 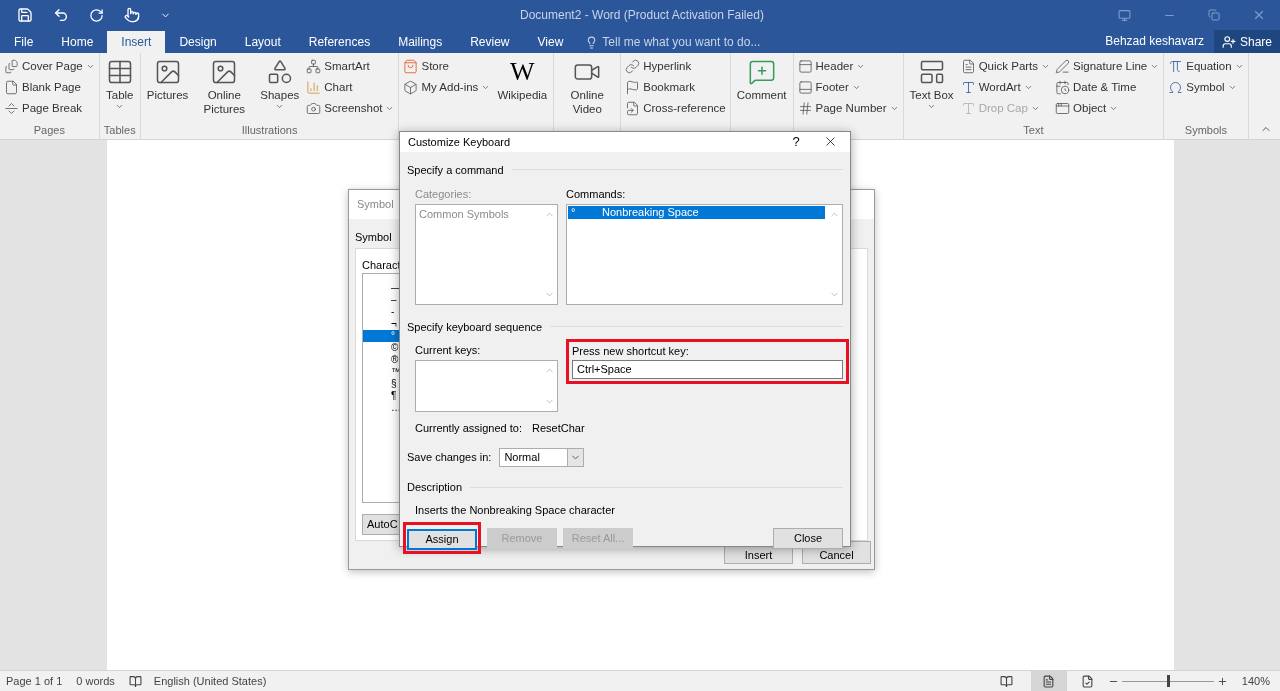 What do you see at coordinates (132, 15) in the screenshot?
I see `touch-mode-icon` at bounding box center [132, 15].